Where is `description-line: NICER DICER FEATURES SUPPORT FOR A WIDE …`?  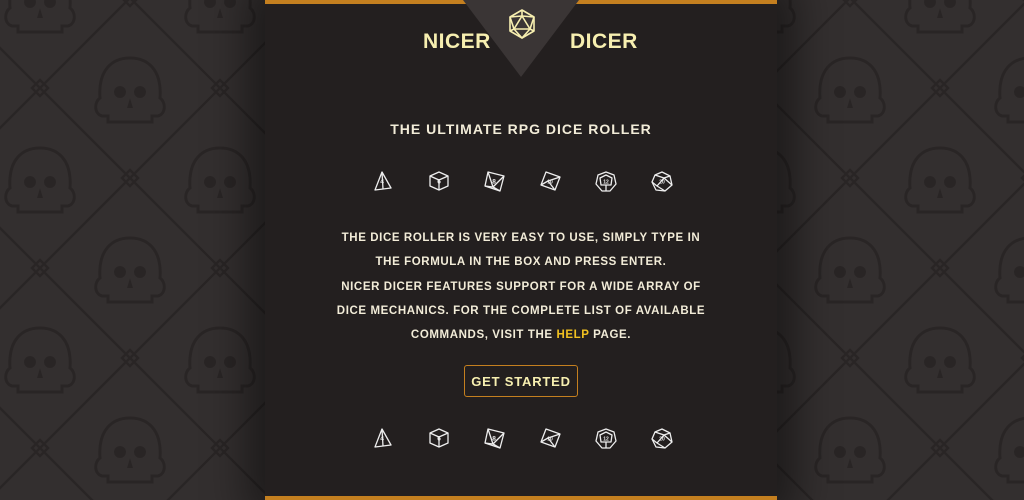
description-line: NICER DICER FEATURES SUPPORT FOR A WIDE … is located at coordinates (521, 286).